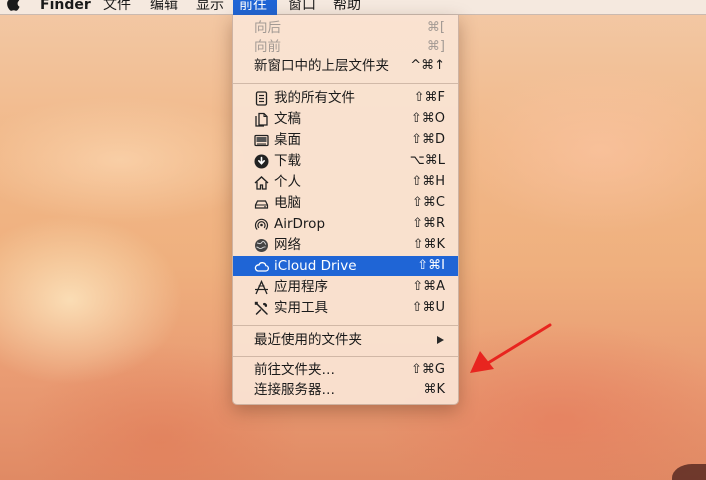  Describe the element at coordinates (302, 7) in the screenshot. I see `menu-window: 窗口` at that location.